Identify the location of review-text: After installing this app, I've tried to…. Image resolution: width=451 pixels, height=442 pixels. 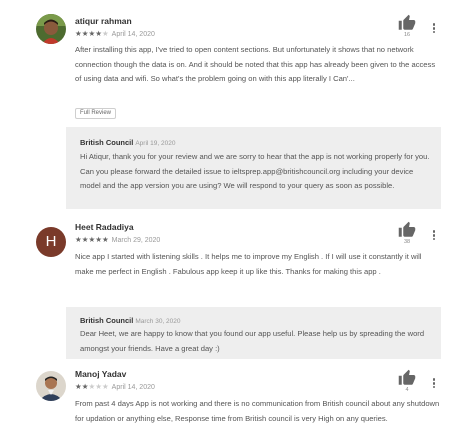
(255, 64).